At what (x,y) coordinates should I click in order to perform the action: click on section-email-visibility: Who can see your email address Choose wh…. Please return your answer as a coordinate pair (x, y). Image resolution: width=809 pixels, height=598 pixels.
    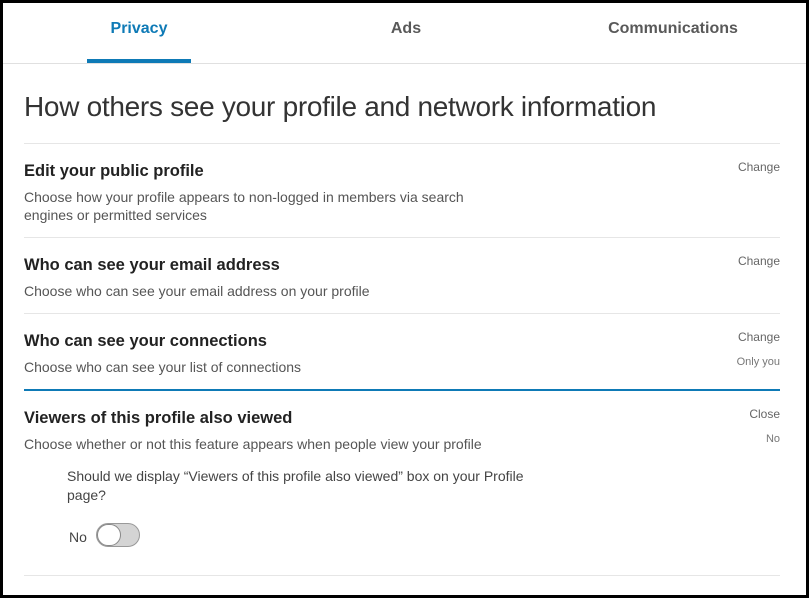
    Looking at the image, I should click on (402, 275).